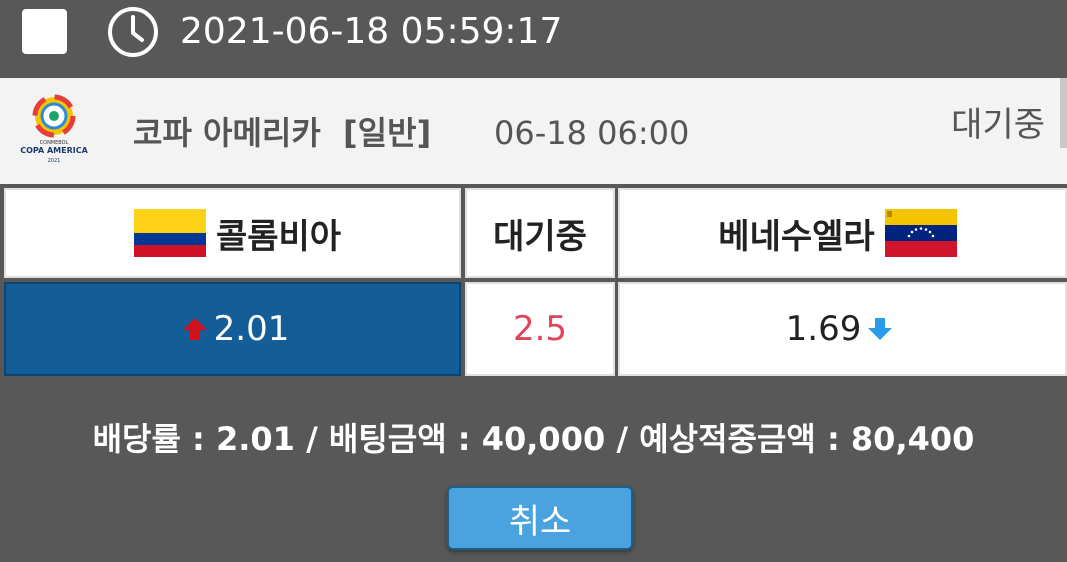 This screenshot has width=1067, height=562. I want to click on draw-odd-button: 2.5, so click(540, 329).